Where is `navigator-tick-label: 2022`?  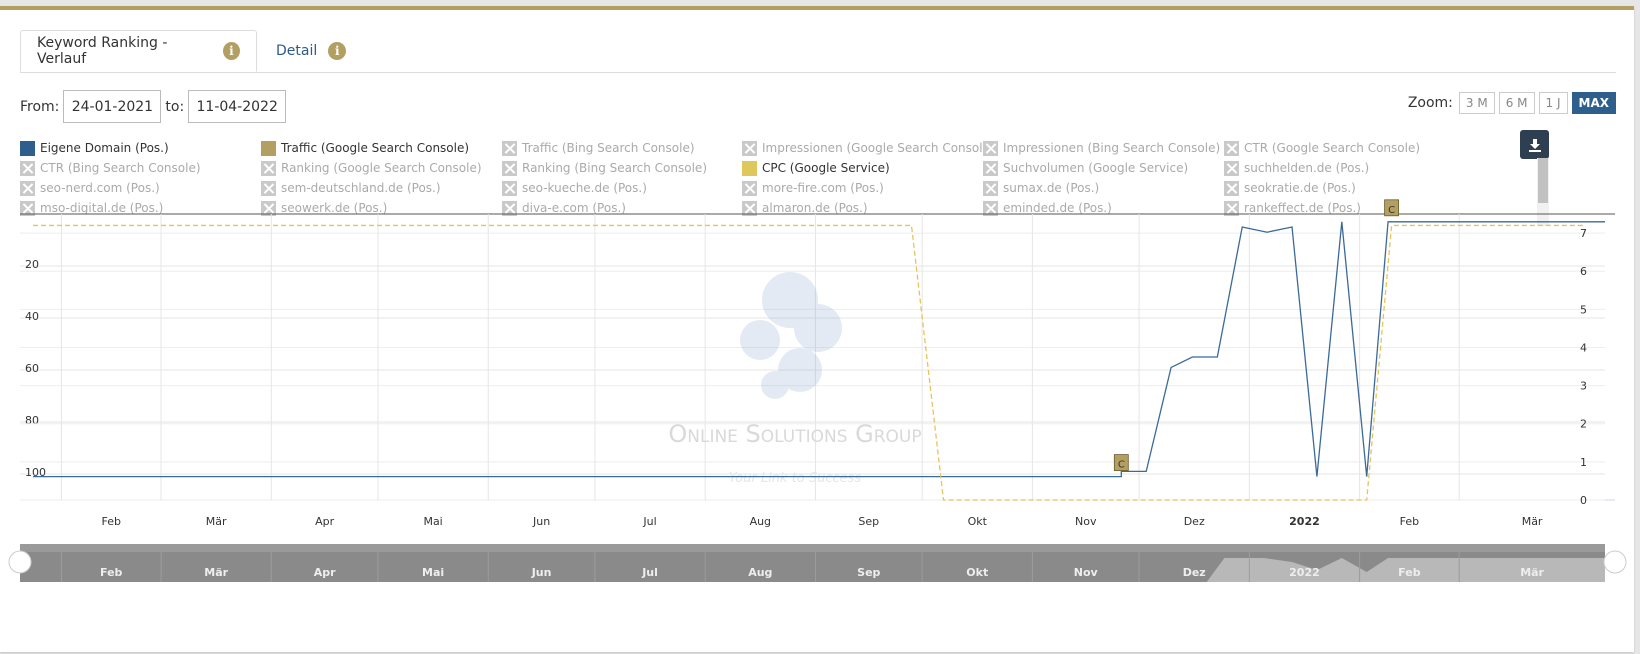 navigator-tick-label: 2022 is located at coordinates (1304, 572).